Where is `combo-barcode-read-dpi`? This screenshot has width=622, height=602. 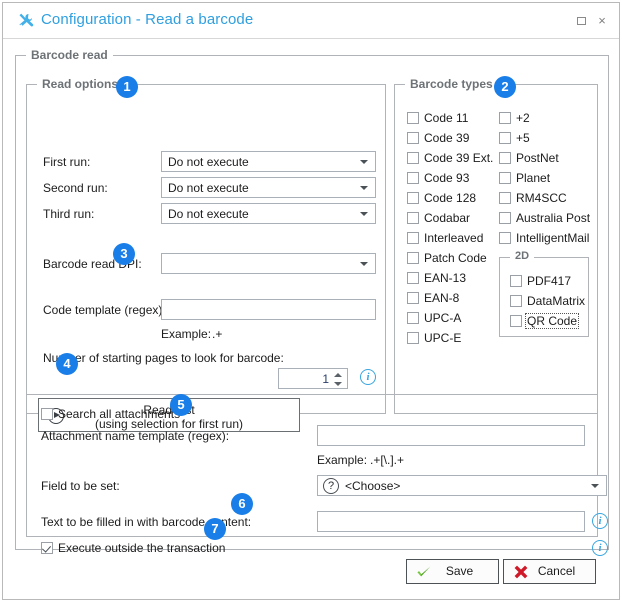 combo-barcode-read-dpi is located at coordinates (268, 263).